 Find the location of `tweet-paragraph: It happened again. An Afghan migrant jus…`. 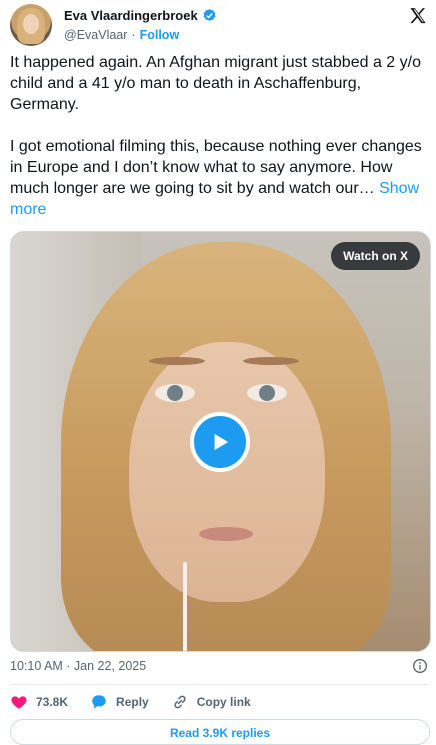

tweet-paragraph: It happened again. An Afghan migrant jus… is located at coordinates (215, 83).